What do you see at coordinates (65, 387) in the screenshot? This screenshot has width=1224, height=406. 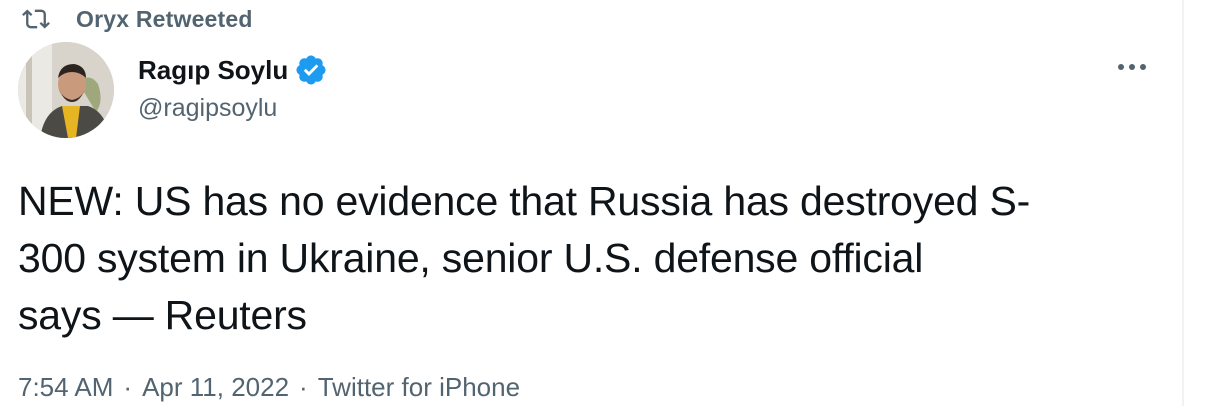 I see `tweet-time: 7:54 AM` at bounding box center [65, 387].